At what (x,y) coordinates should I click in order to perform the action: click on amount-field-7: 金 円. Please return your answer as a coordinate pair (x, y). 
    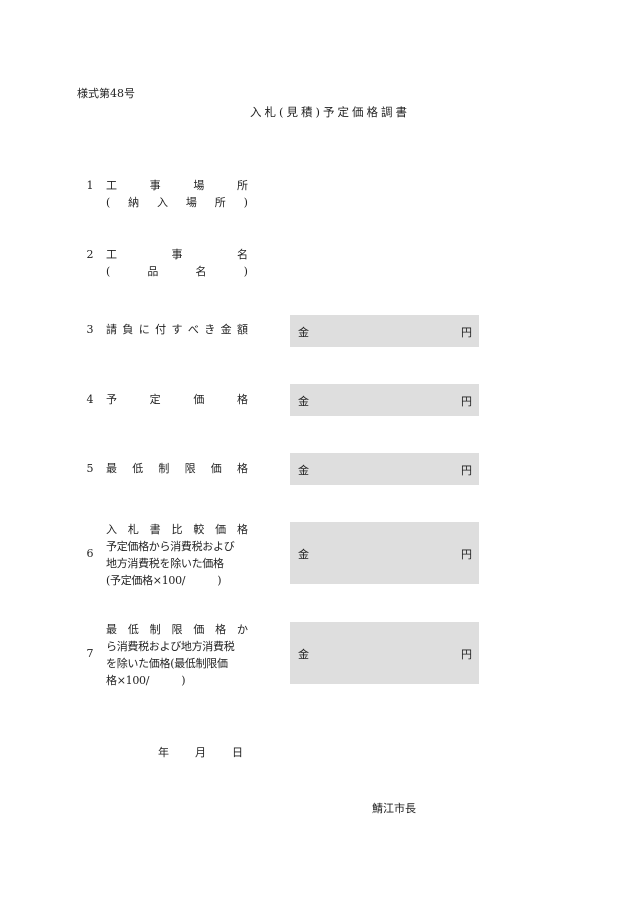
    Looking at the image, I should click on (384, 653).